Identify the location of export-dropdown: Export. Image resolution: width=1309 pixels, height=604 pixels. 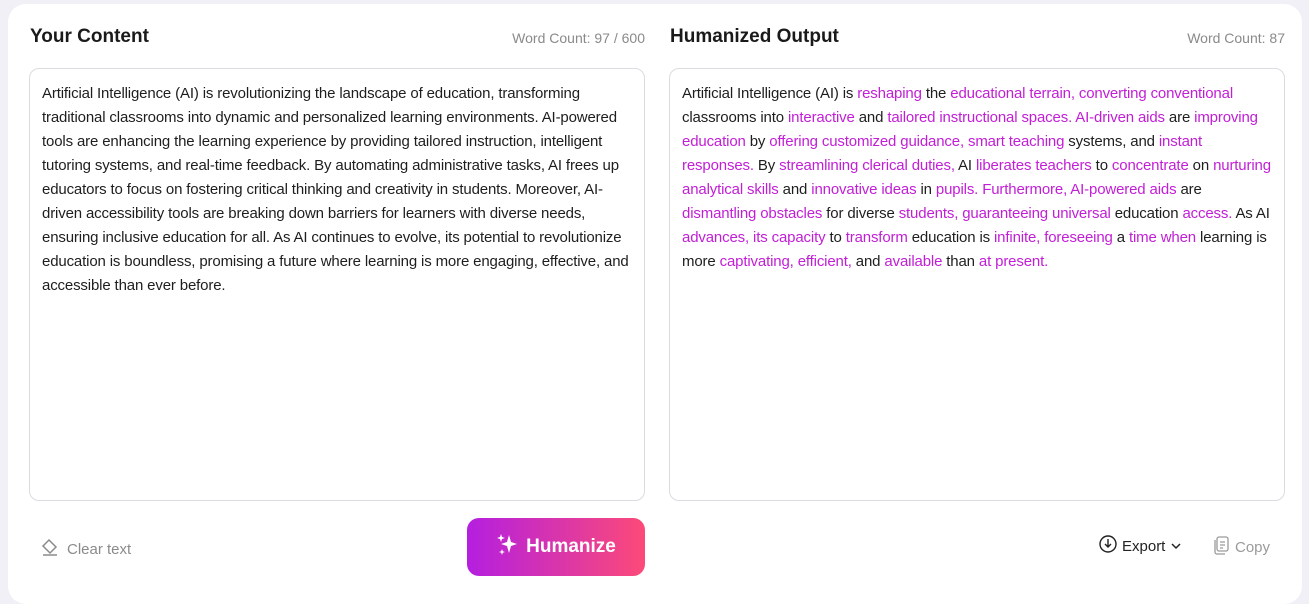
(1140, 546).